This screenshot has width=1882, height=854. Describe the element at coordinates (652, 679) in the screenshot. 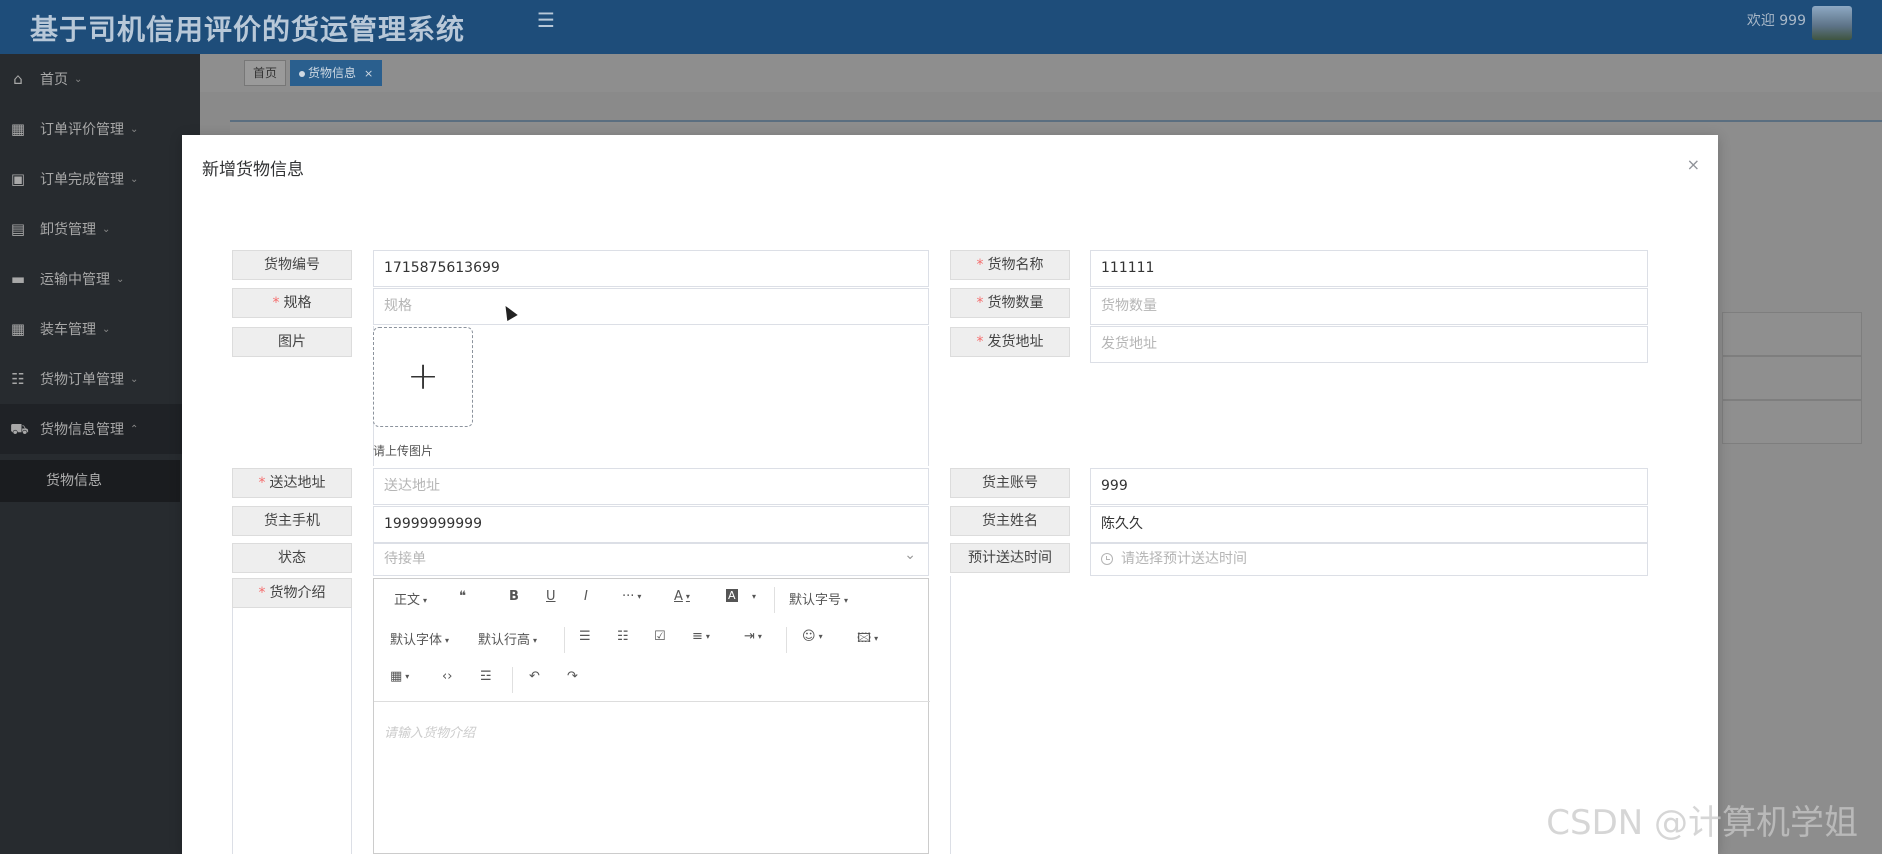

I see `editor-toolbar-row: ▦ ▾ ‹› ☲ ↶ ↷` at that location.